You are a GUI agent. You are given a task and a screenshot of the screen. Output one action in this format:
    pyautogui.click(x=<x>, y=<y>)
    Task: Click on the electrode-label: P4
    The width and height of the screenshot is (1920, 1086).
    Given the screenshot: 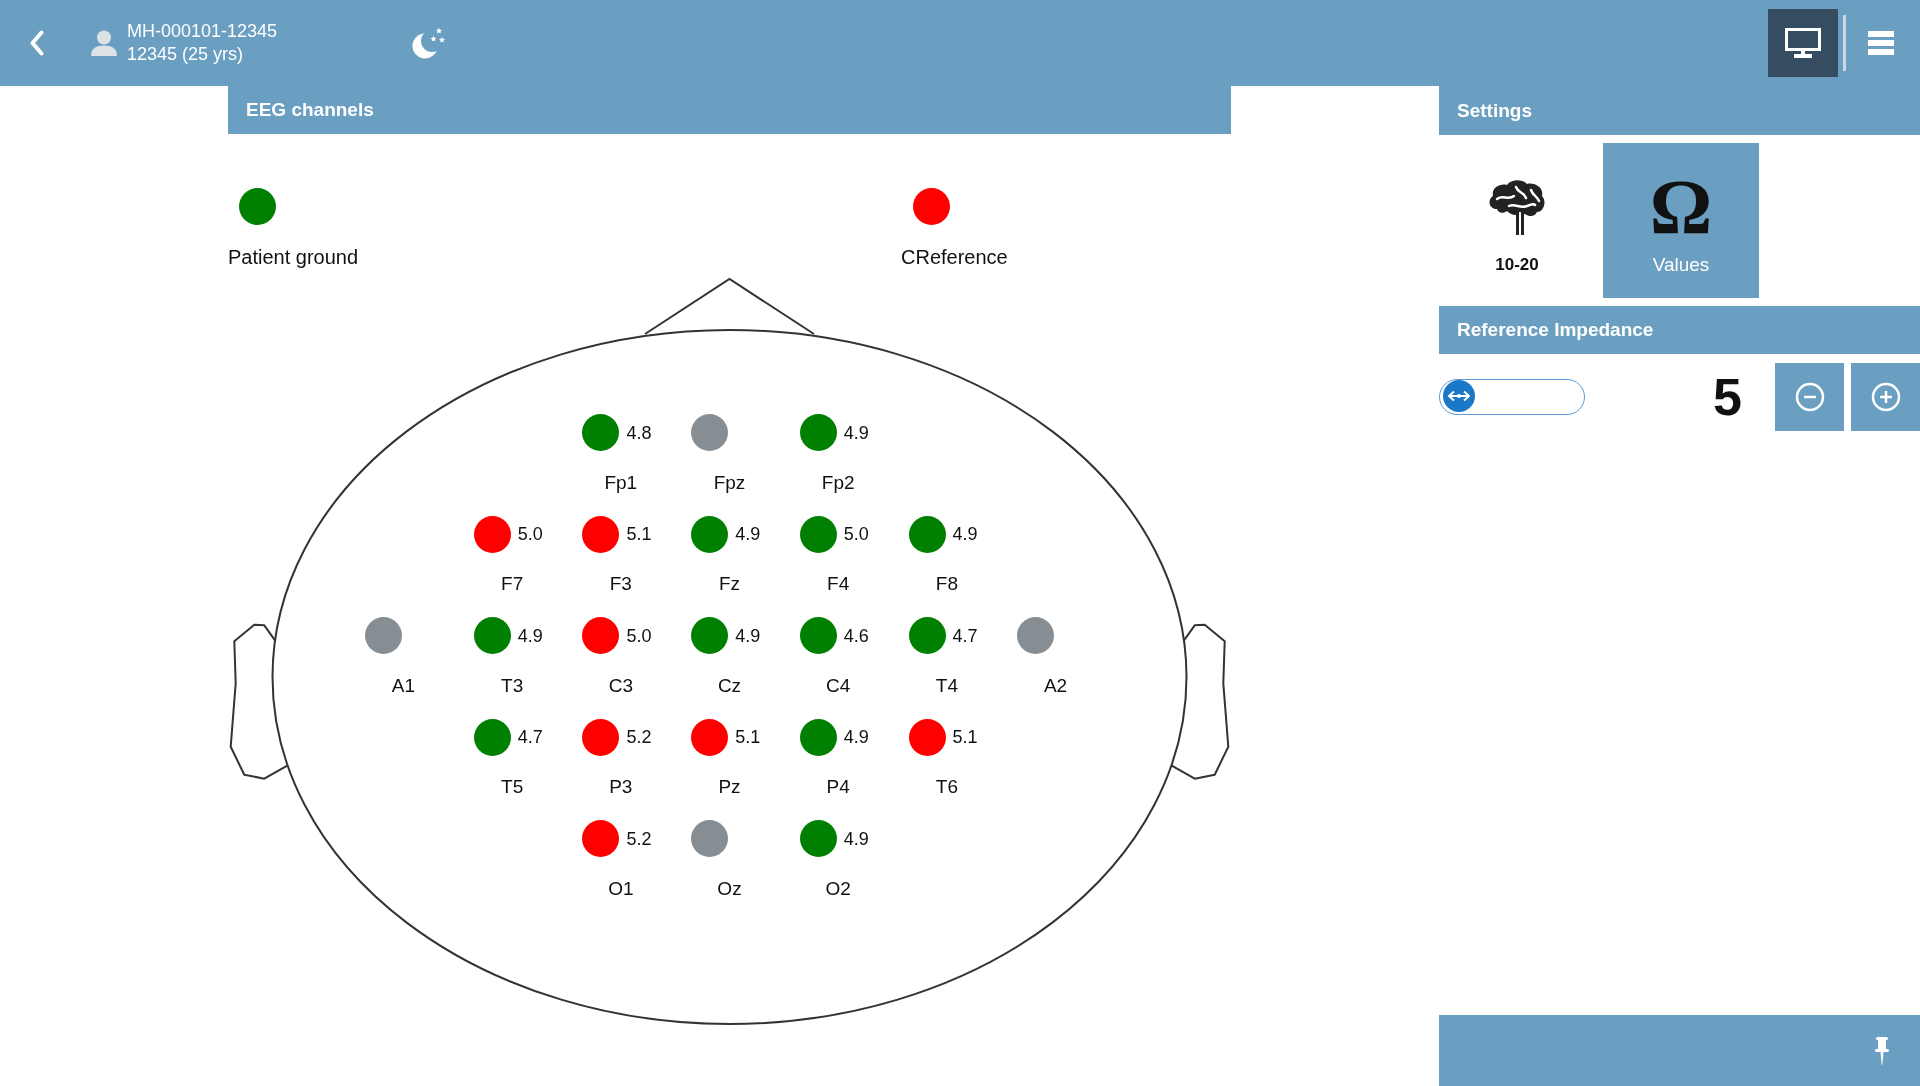 What is the action you would take?
    pyautogui.click(x=838, y=787)
    